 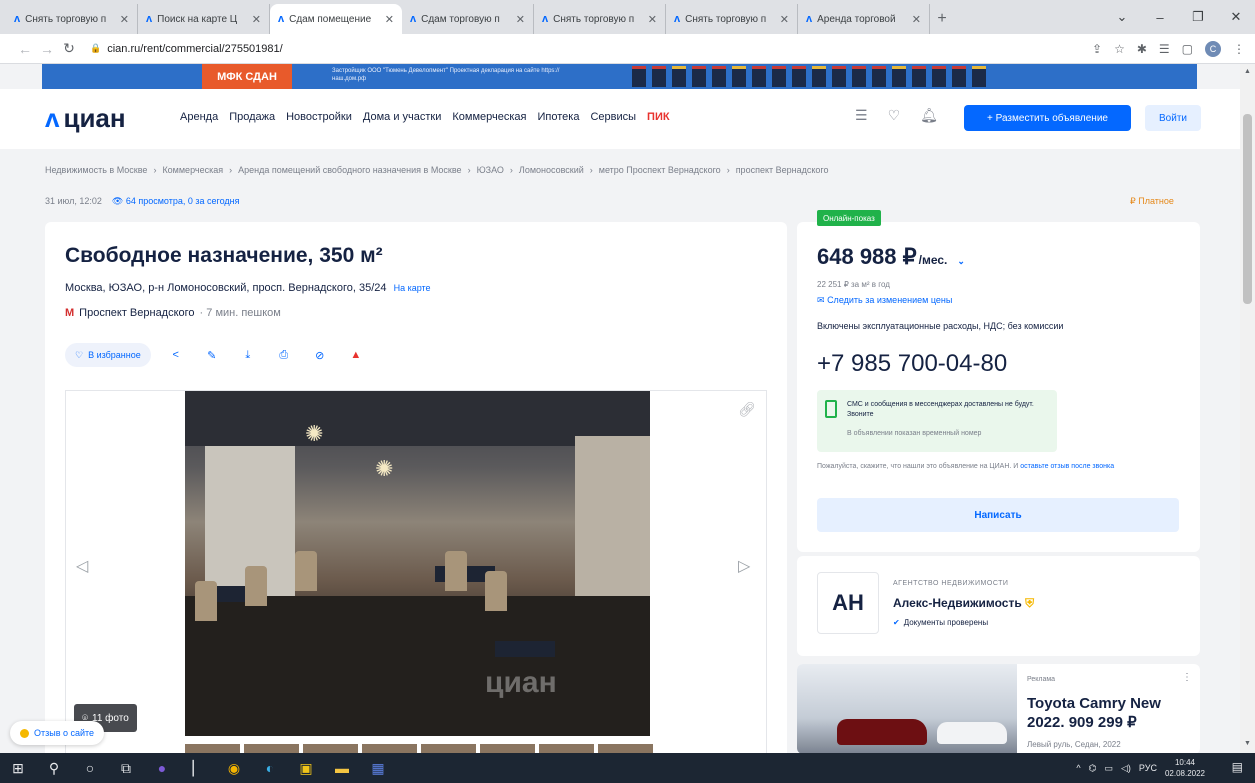 I want to click on nav-item-new-buildings: Новостройки, so click(x=319, y=117).